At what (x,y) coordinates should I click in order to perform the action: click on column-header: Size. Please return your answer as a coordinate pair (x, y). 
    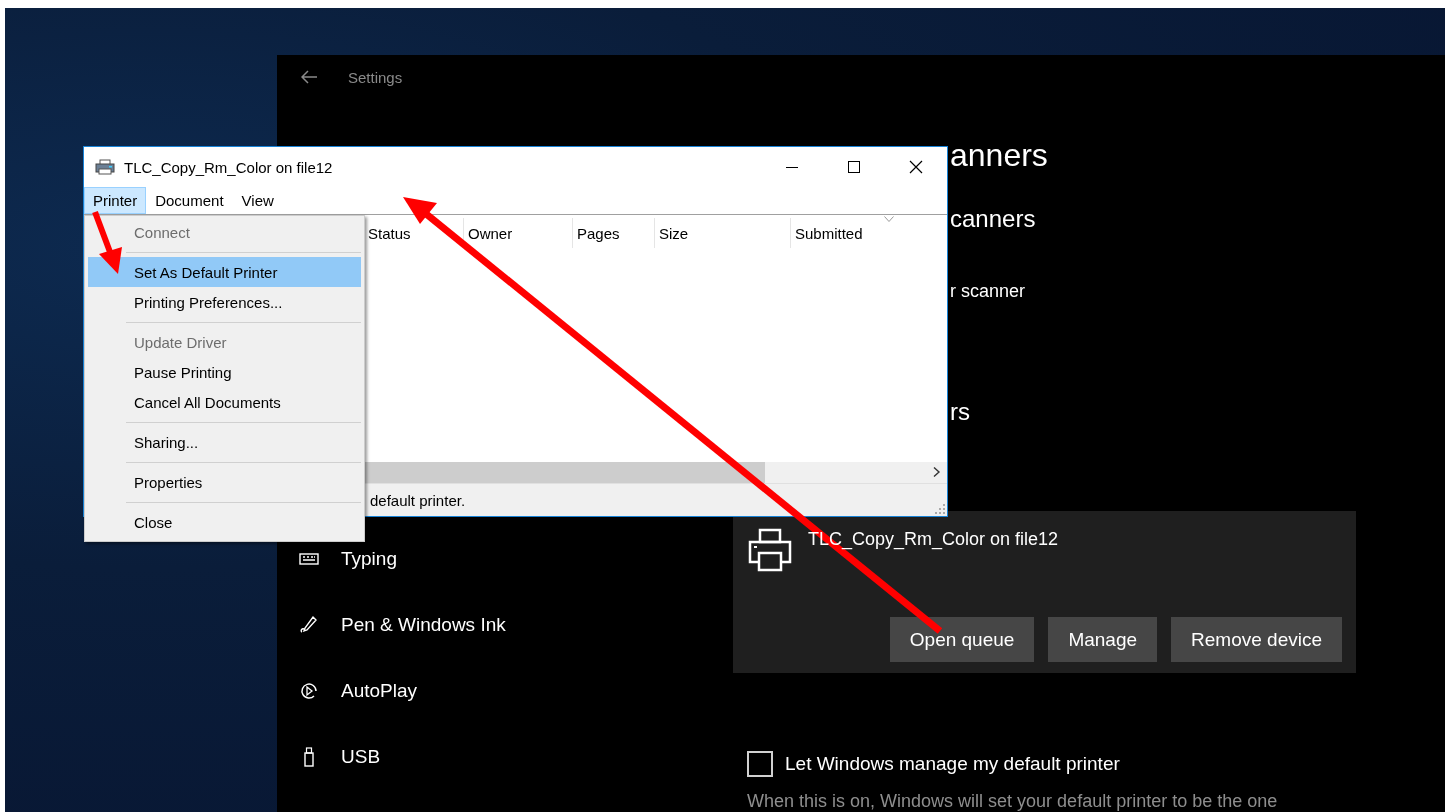
    Looking at the image, I should click on (723, 233).